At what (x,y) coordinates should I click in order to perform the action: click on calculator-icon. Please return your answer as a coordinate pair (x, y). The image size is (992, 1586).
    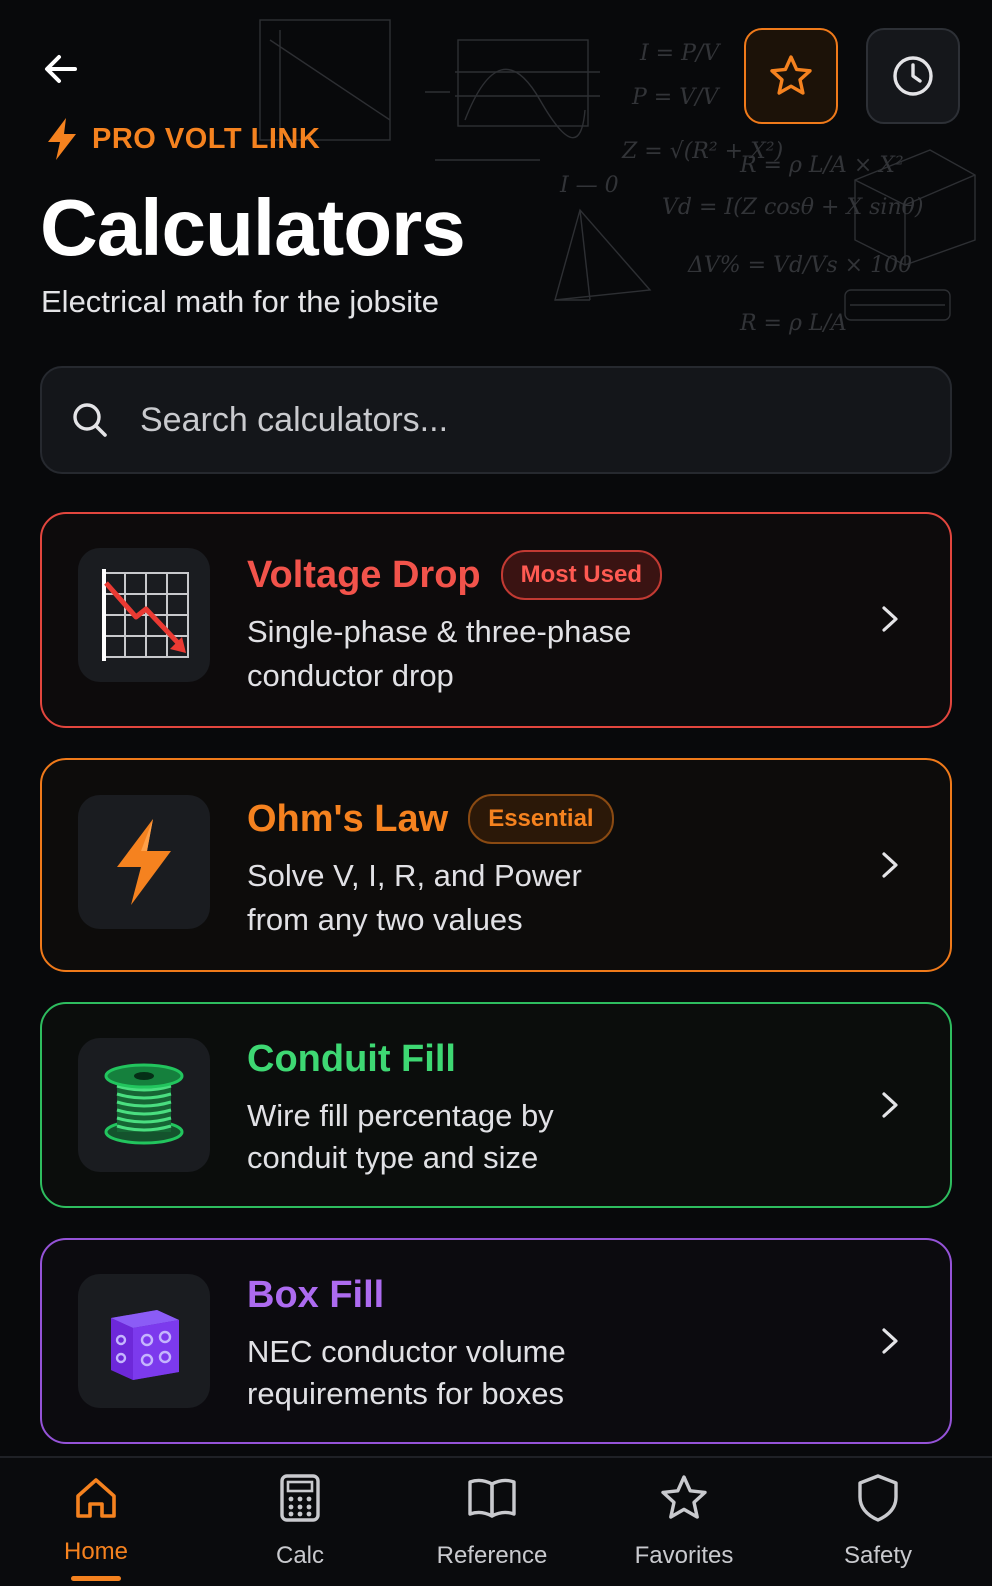
    Looking at the image, I should click on (300, 1498).